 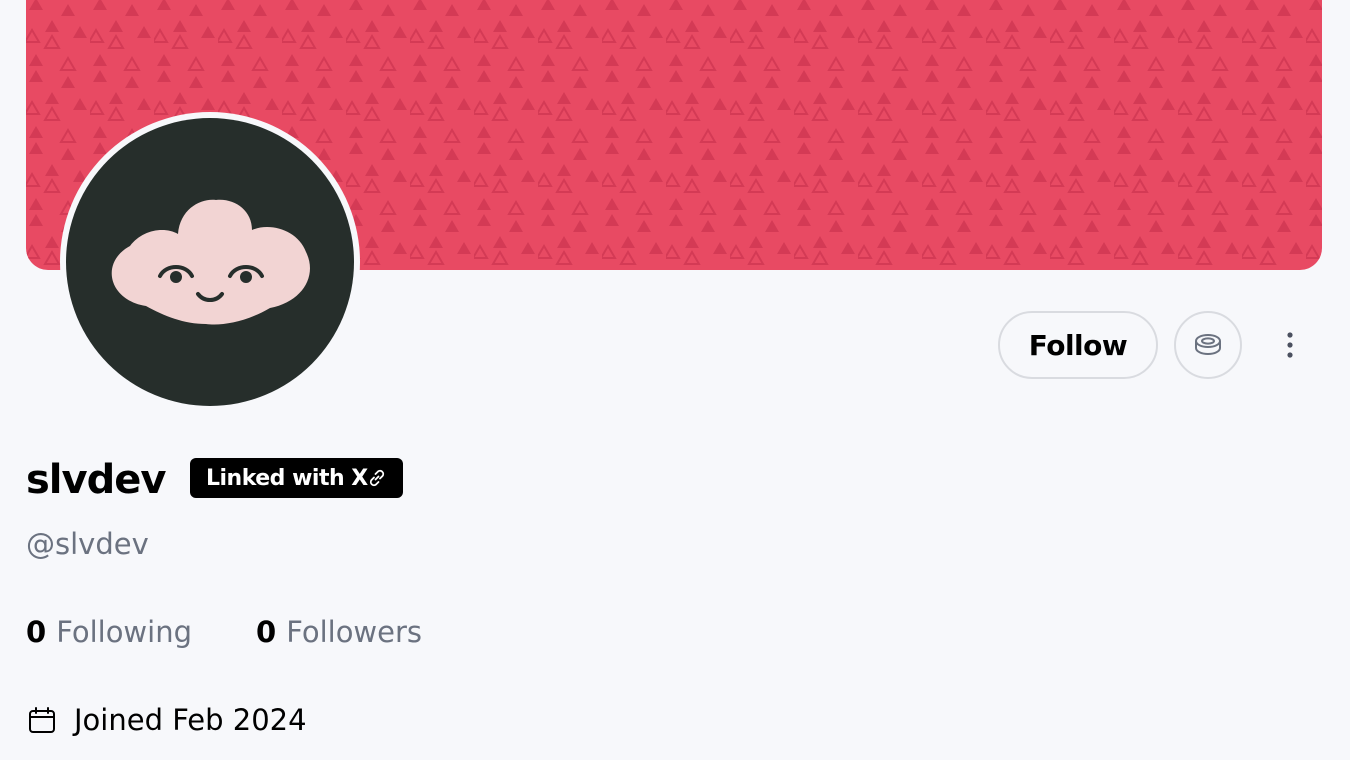 I want to click on follow-stats: 0 Following 0 Followers, so click(x=224, y=632).